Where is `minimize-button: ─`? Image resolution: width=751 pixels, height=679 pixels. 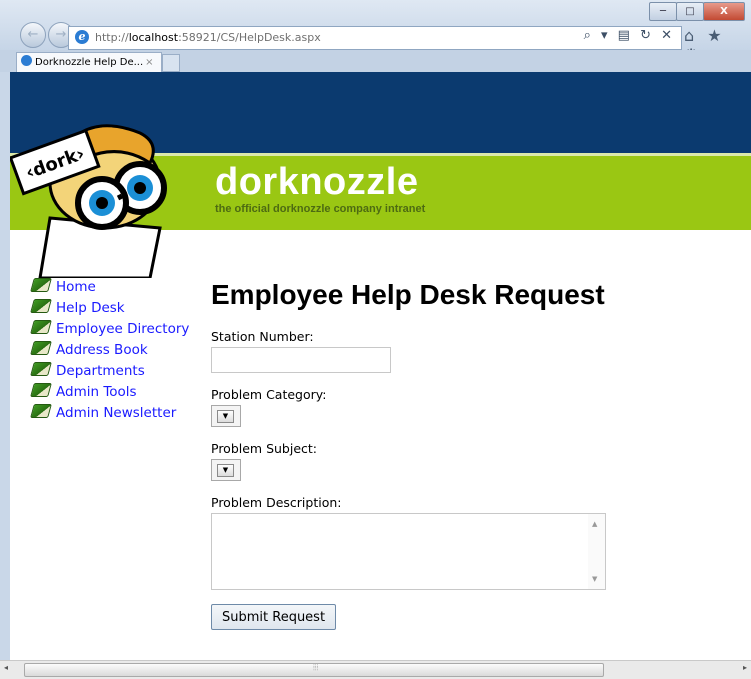 minimize-button: ─ is located at coordinates (663, 11).